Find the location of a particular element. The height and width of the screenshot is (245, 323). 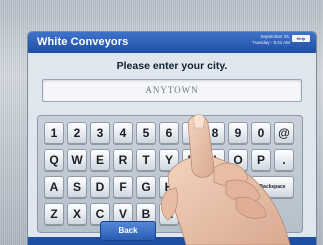

key-backspace: Backspace is located at coordinates (272, 187).